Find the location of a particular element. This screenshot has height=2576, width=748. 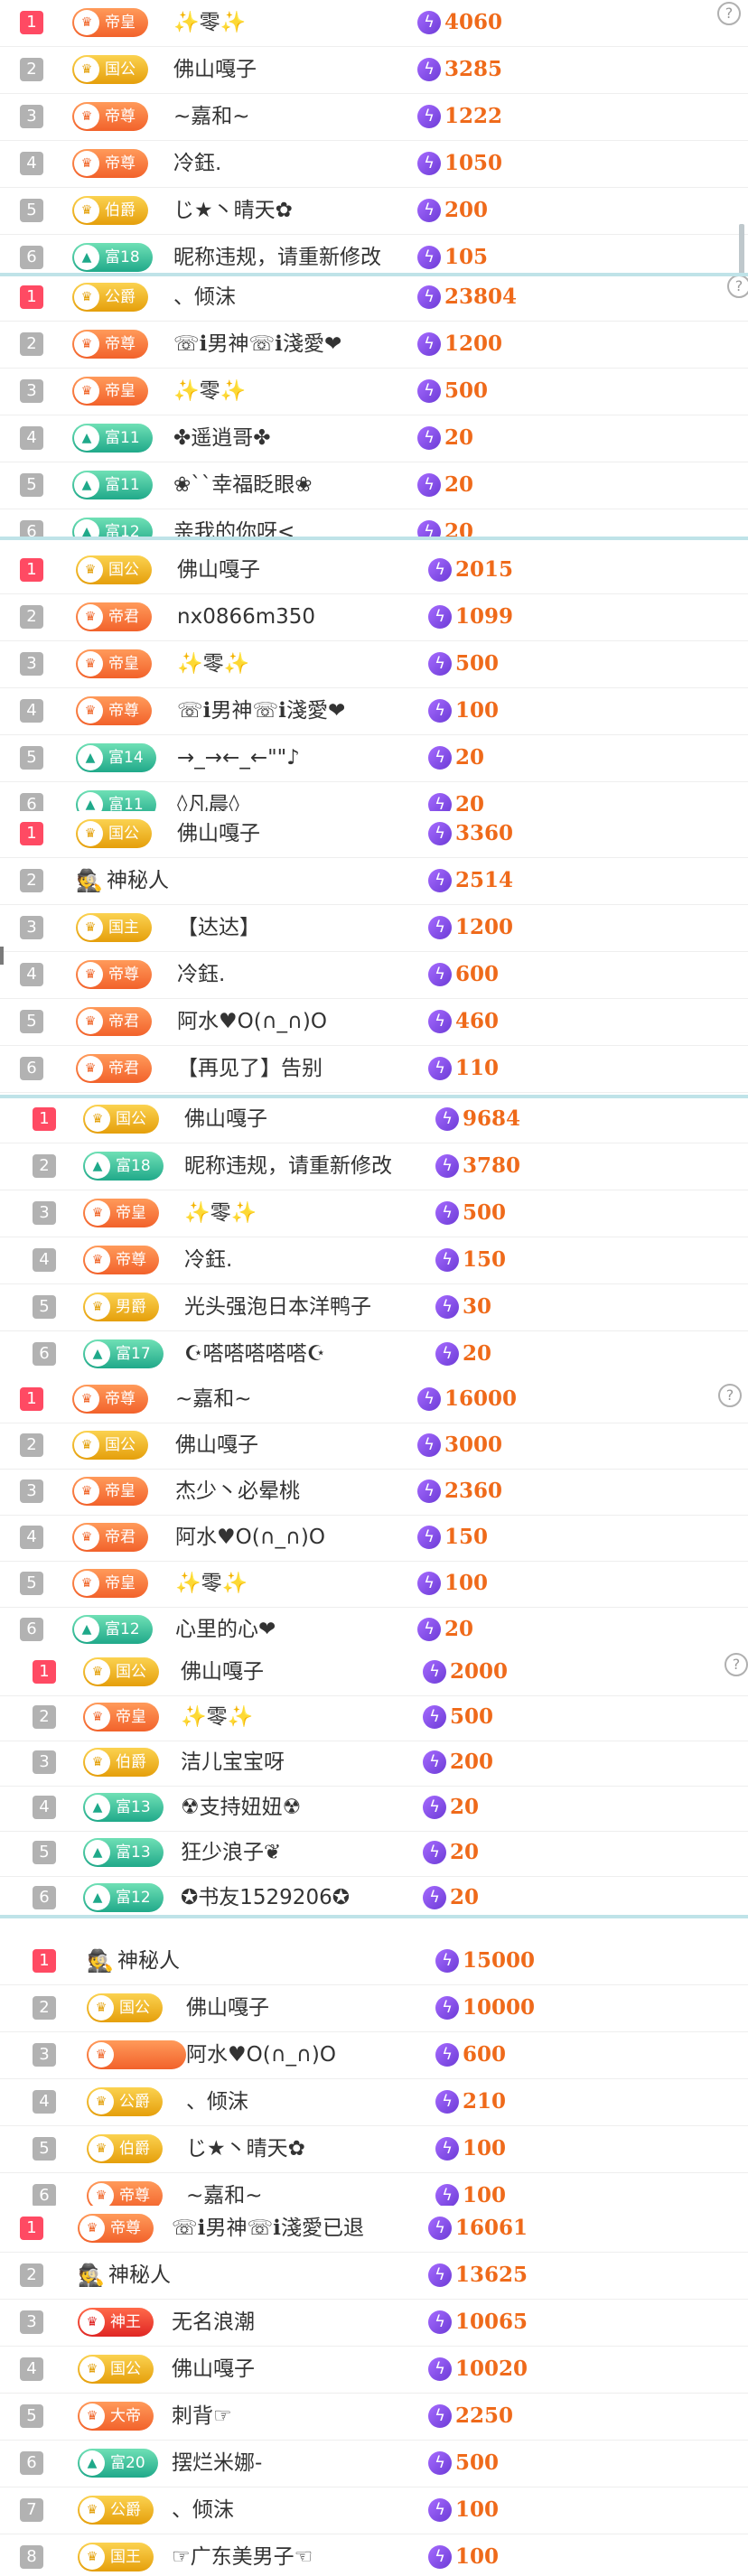

user-name: →_→←_←""♪ is located at coordinates (238, 757).